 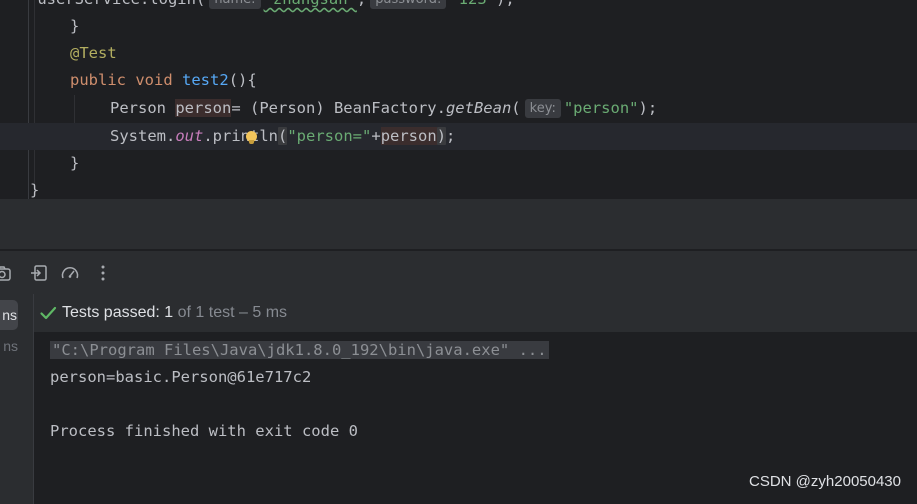 What do you see at coordinates (175, 312) in the screenshot?
I see `test-status-text: Tests passed: 1 of 1 test – 5 ms` at bounding box center [175, 312].